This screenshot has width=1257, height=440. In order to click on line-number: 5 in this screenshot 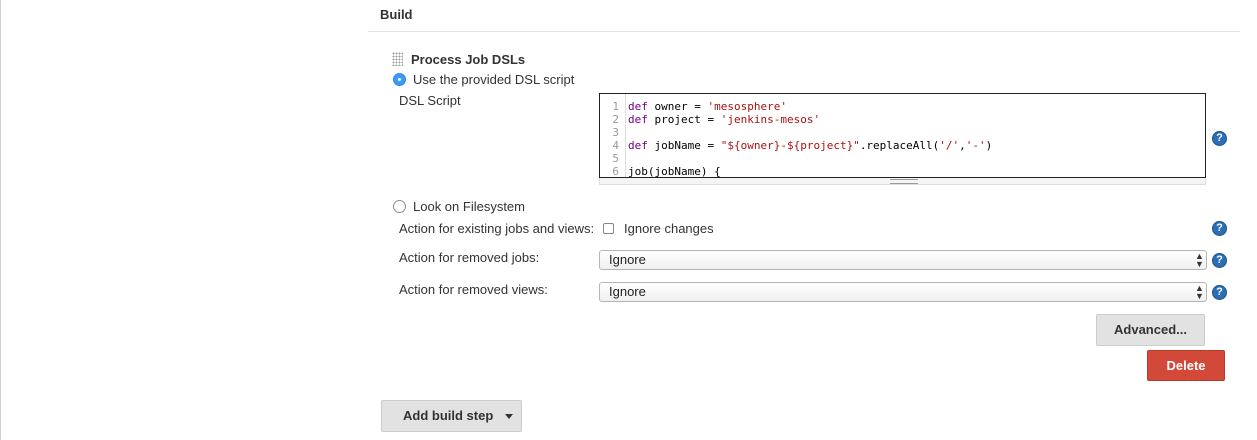, I will do `click(615, 158)`.